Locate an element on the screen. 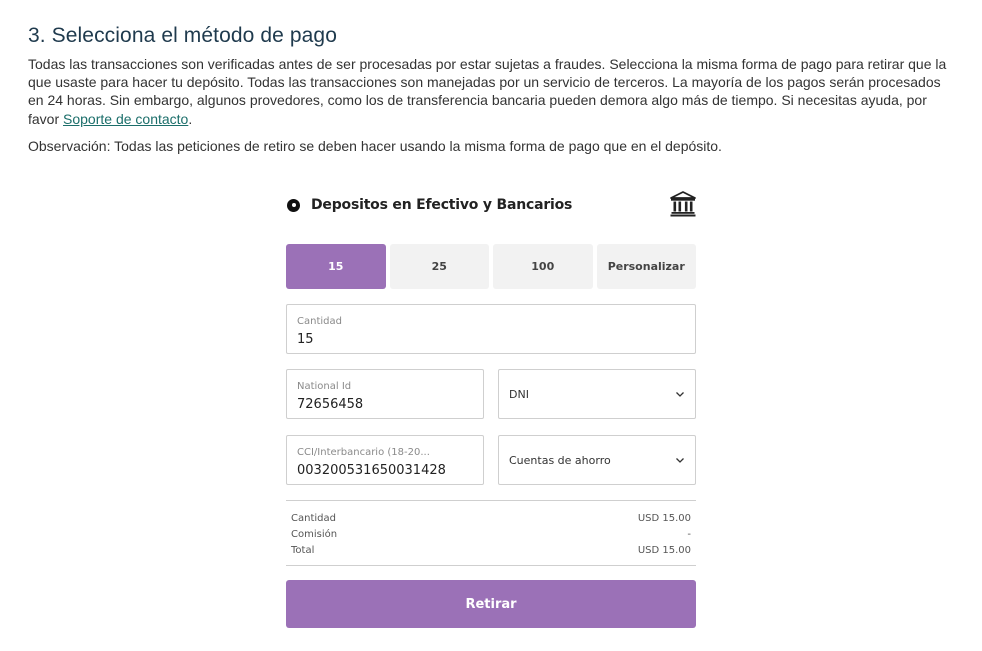 This screenshot has width=982, height=651. bank-icon is located at coordinates (683, 204).